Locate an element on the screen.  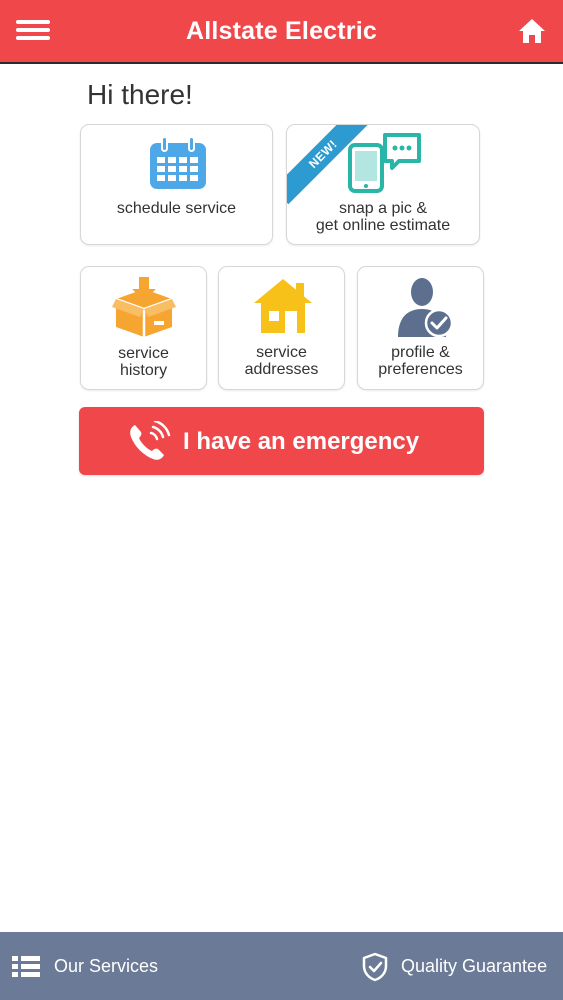
app-title: Allstate Electric is located at coordinates (281, 31).